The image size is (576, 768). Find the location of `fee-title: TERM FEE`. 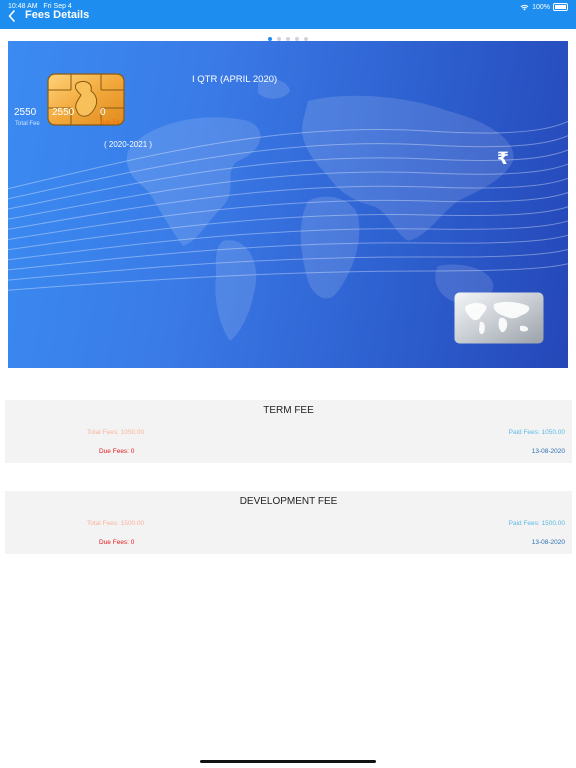

fee-title: TERM FEE is located at coordinates (288, 410).